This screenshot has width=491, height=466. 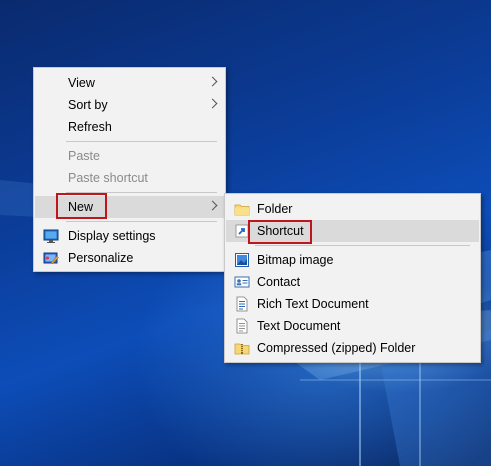 What do you see at coordinates (242, 231) in the screenshot?
I see `shortcut-icon` at bounding box center [242, 231].